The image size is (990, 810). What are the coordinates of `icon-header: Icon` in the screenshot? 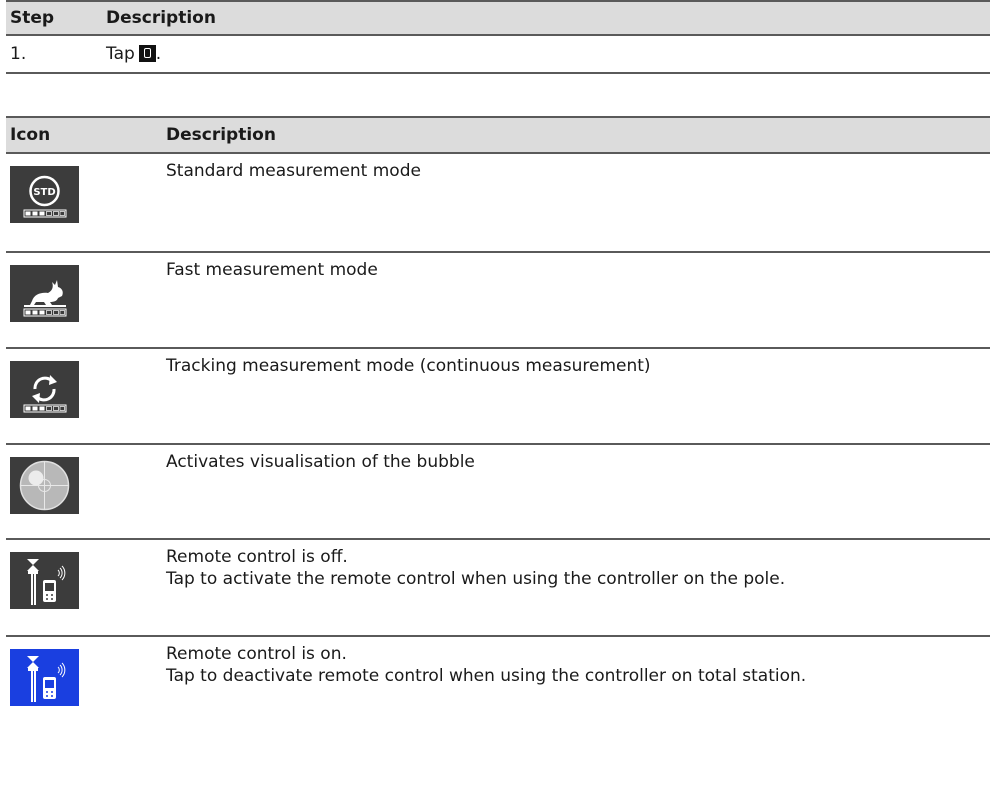 It's located at (30, 135).